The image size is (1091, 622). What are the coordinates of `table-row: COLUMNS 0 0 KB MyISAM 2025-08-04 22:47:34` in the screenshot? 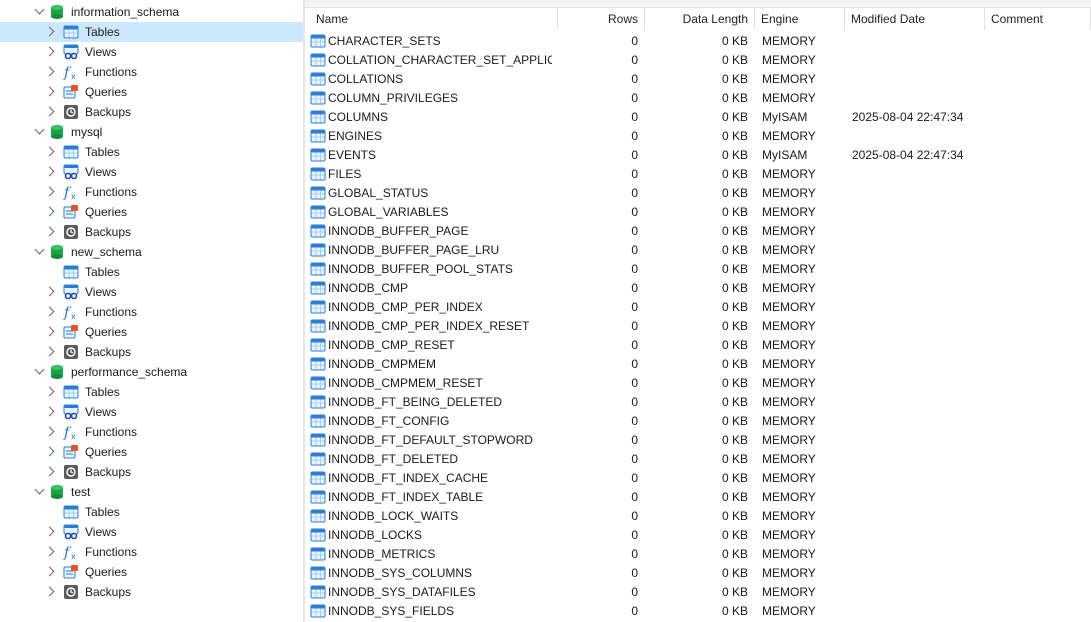 It's located at (698, 117).